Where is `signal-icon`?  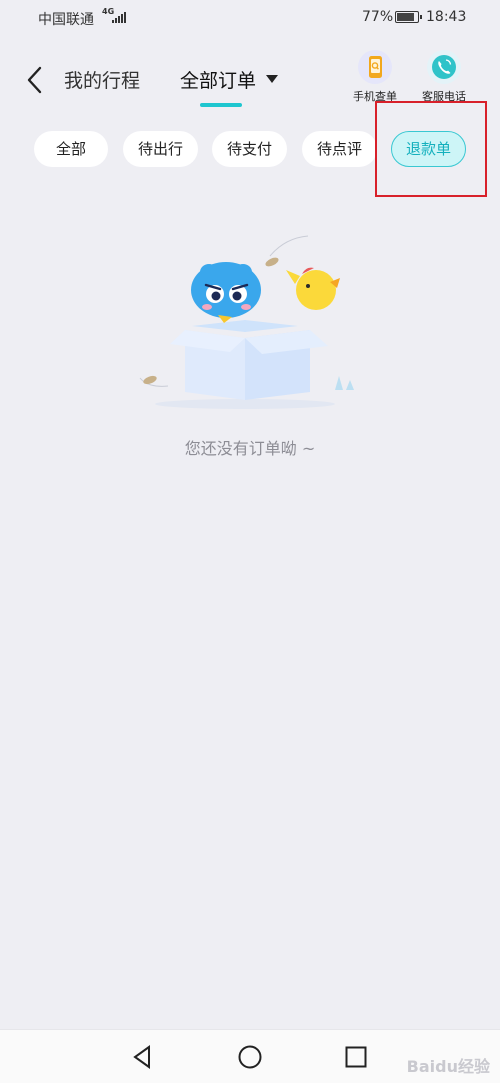 signal-icon is located at coordinates (120, 17).